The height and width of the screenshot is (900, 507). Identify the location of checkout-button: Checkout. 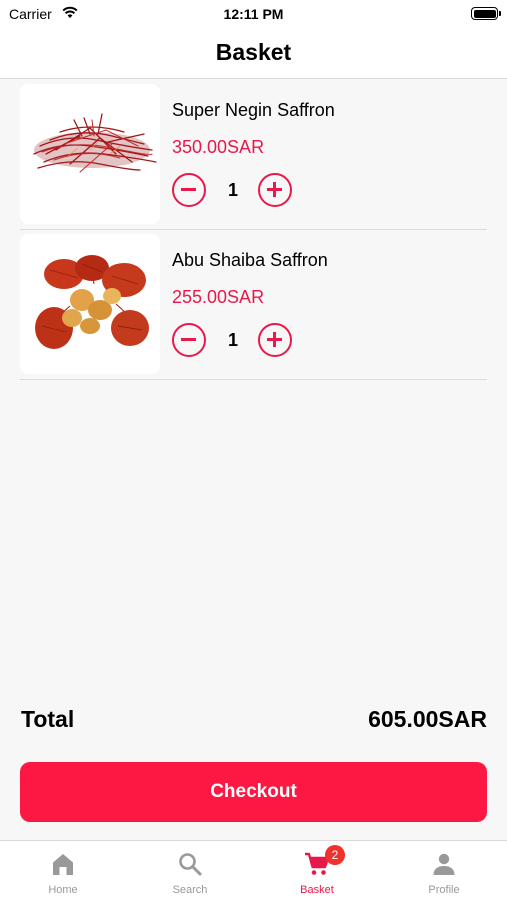
(253, 792).